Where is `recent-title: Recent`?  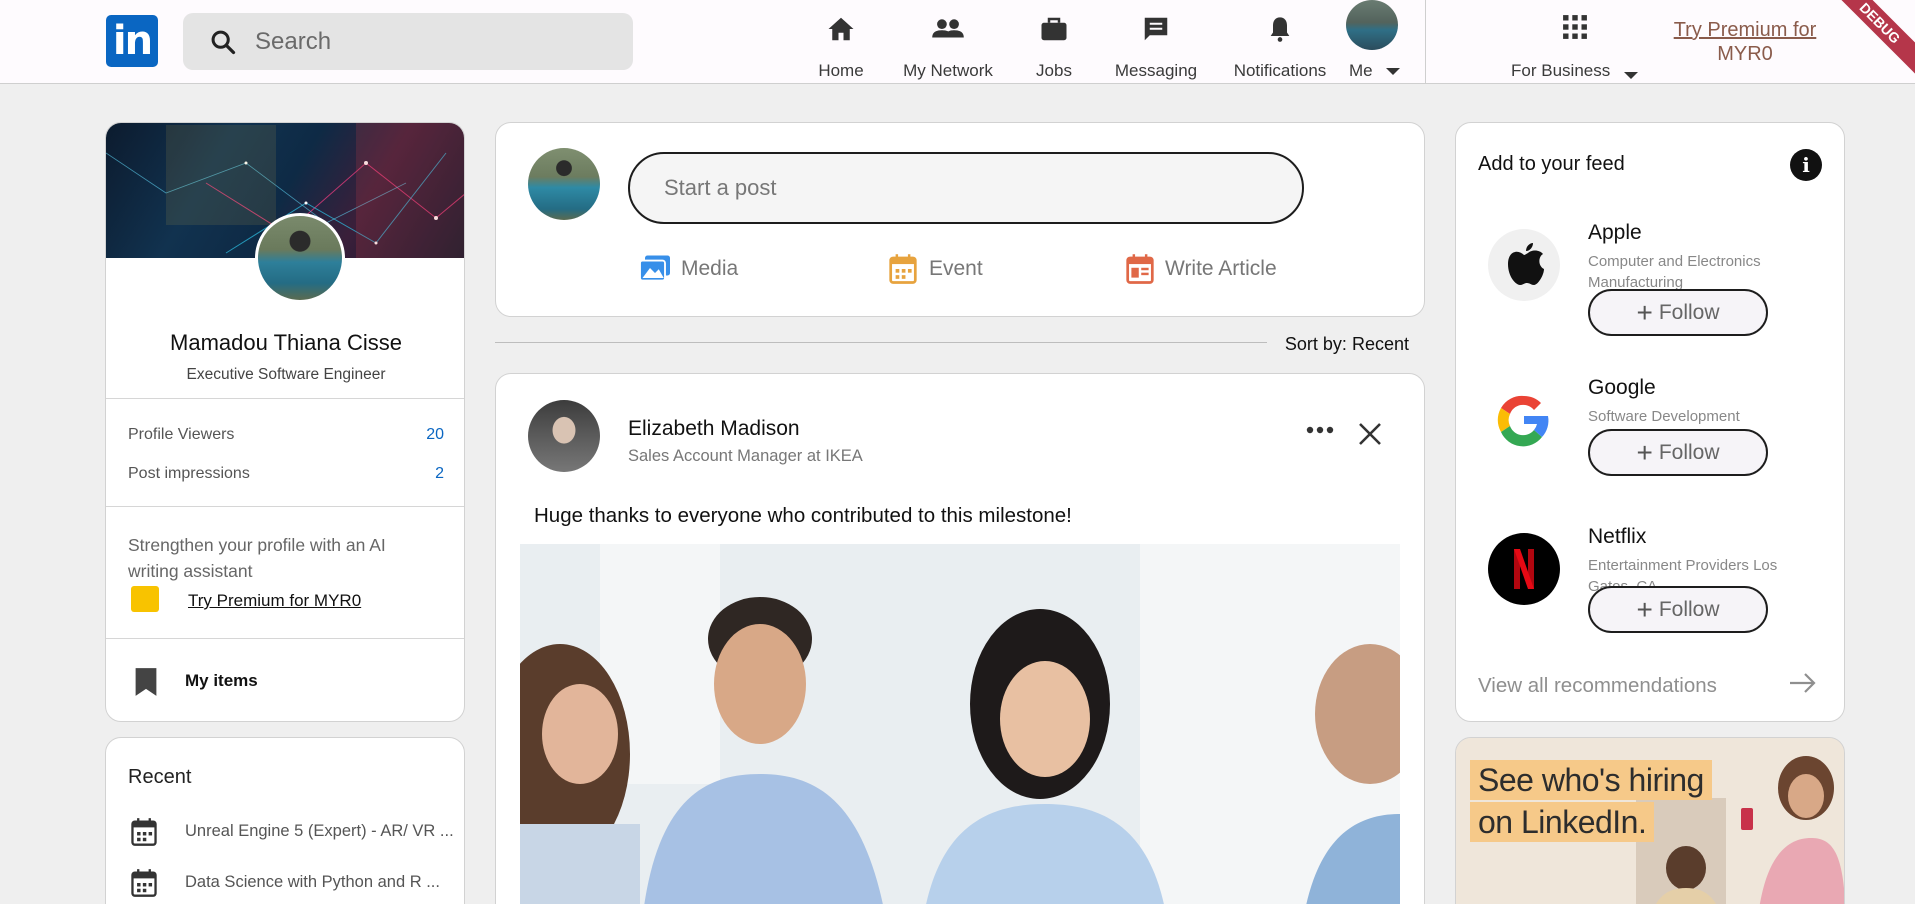 recent-title: Recent is located at coordinates (160, 777).